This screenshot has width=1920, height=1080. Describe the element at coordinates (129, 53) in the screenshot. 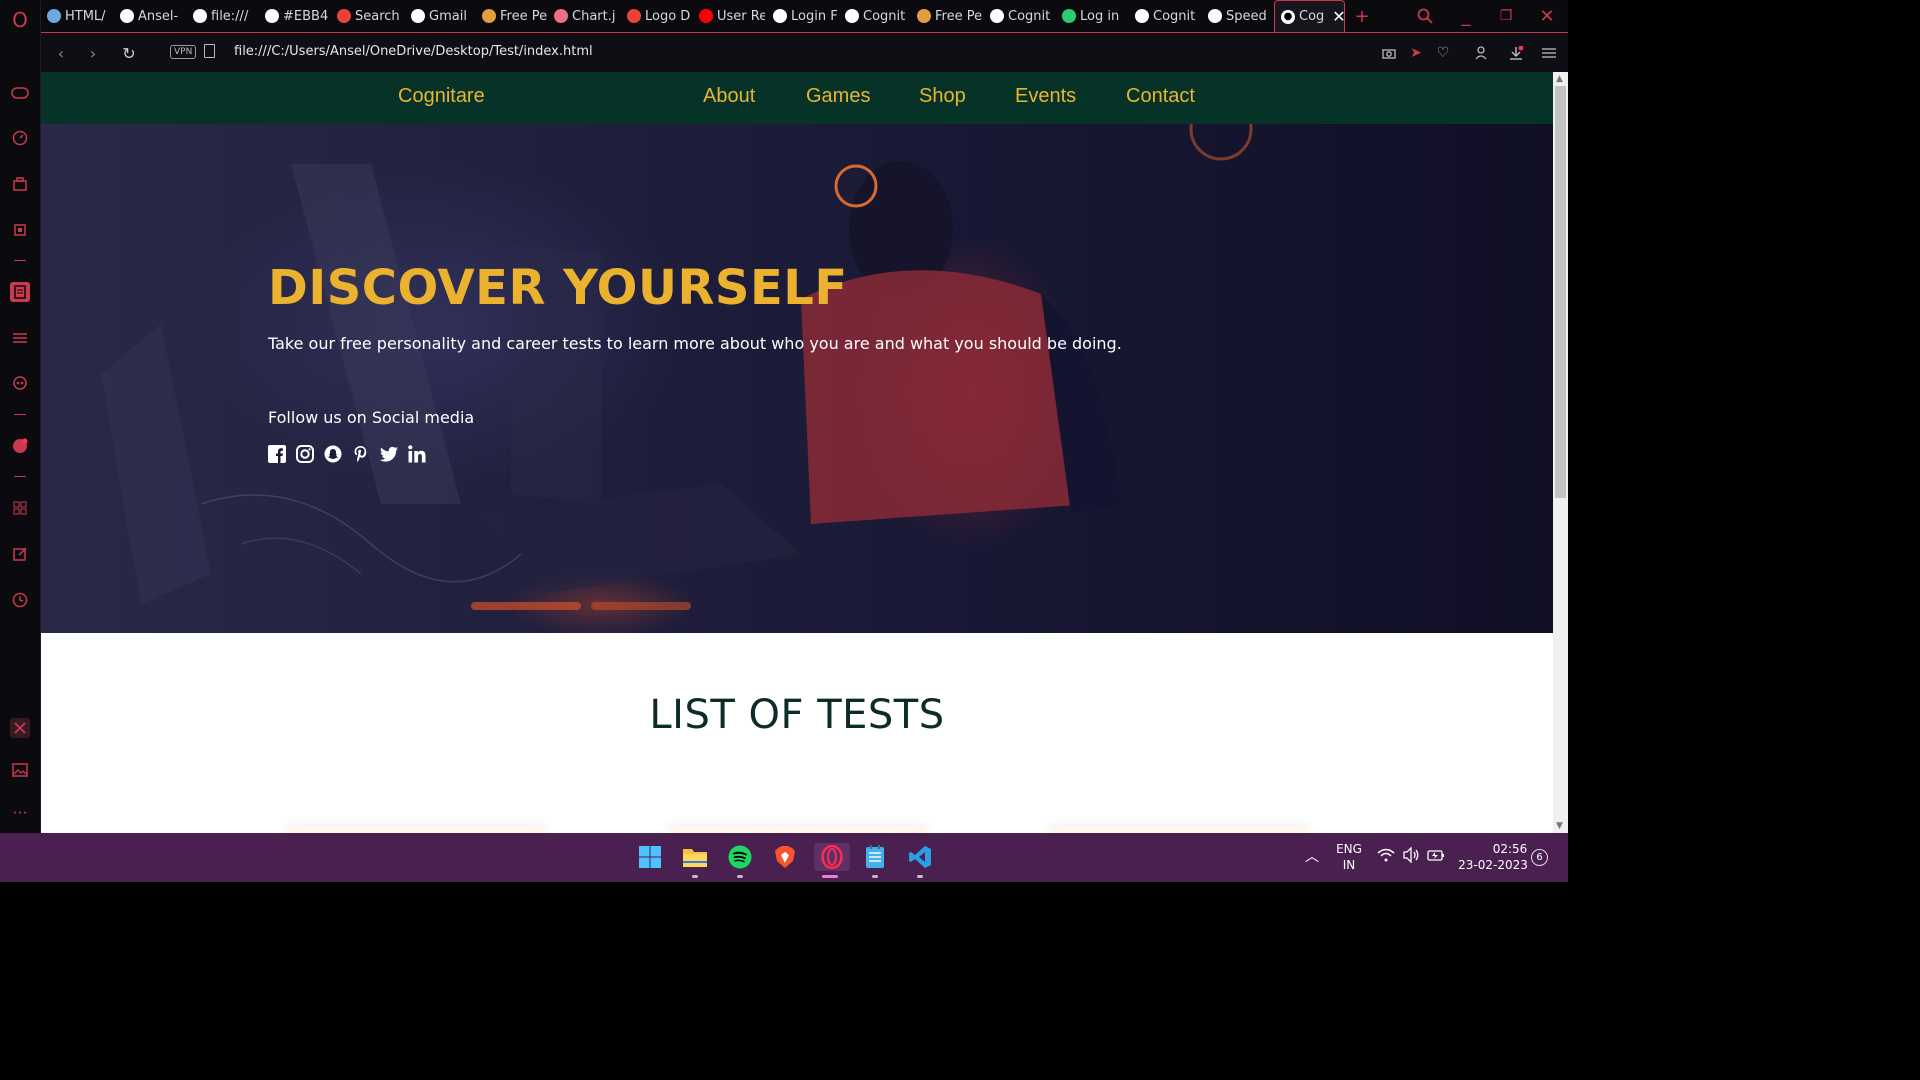

I see `reload-icon: ↻` at that location.